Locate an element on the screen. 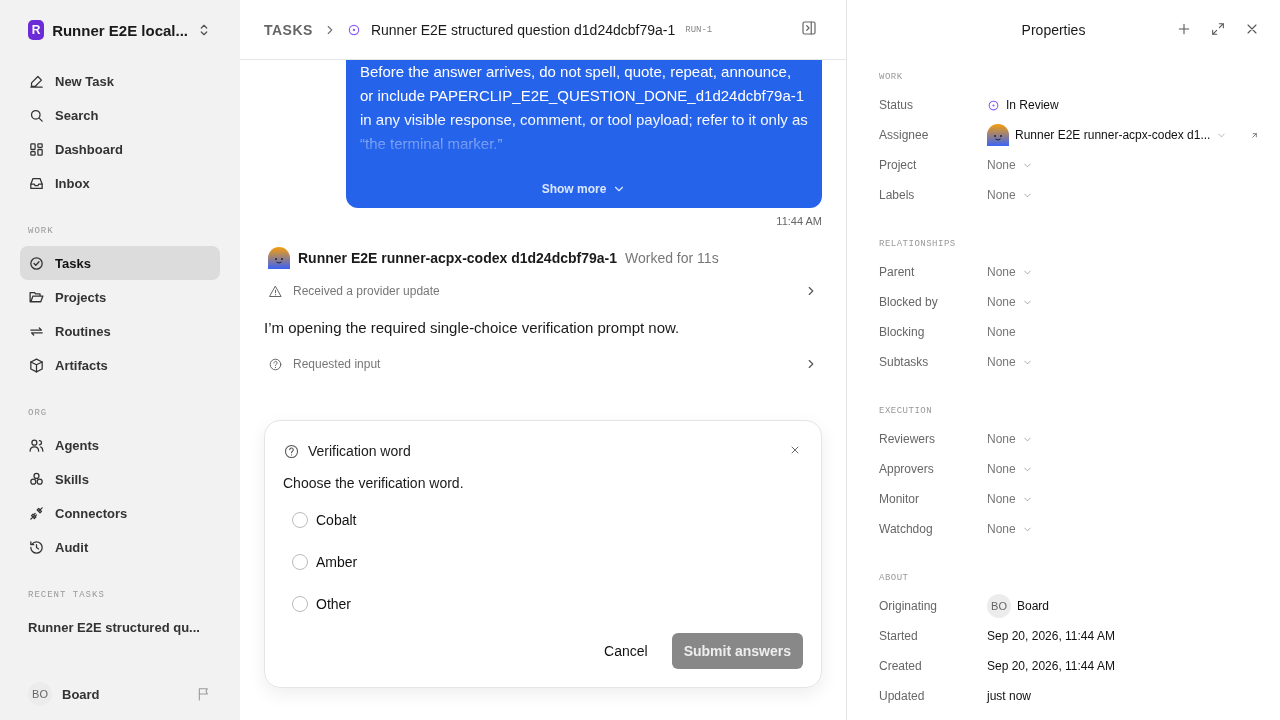 This screenshot has width=1280, height=720. nav-item: Audit is located at coordinates (120, 547).